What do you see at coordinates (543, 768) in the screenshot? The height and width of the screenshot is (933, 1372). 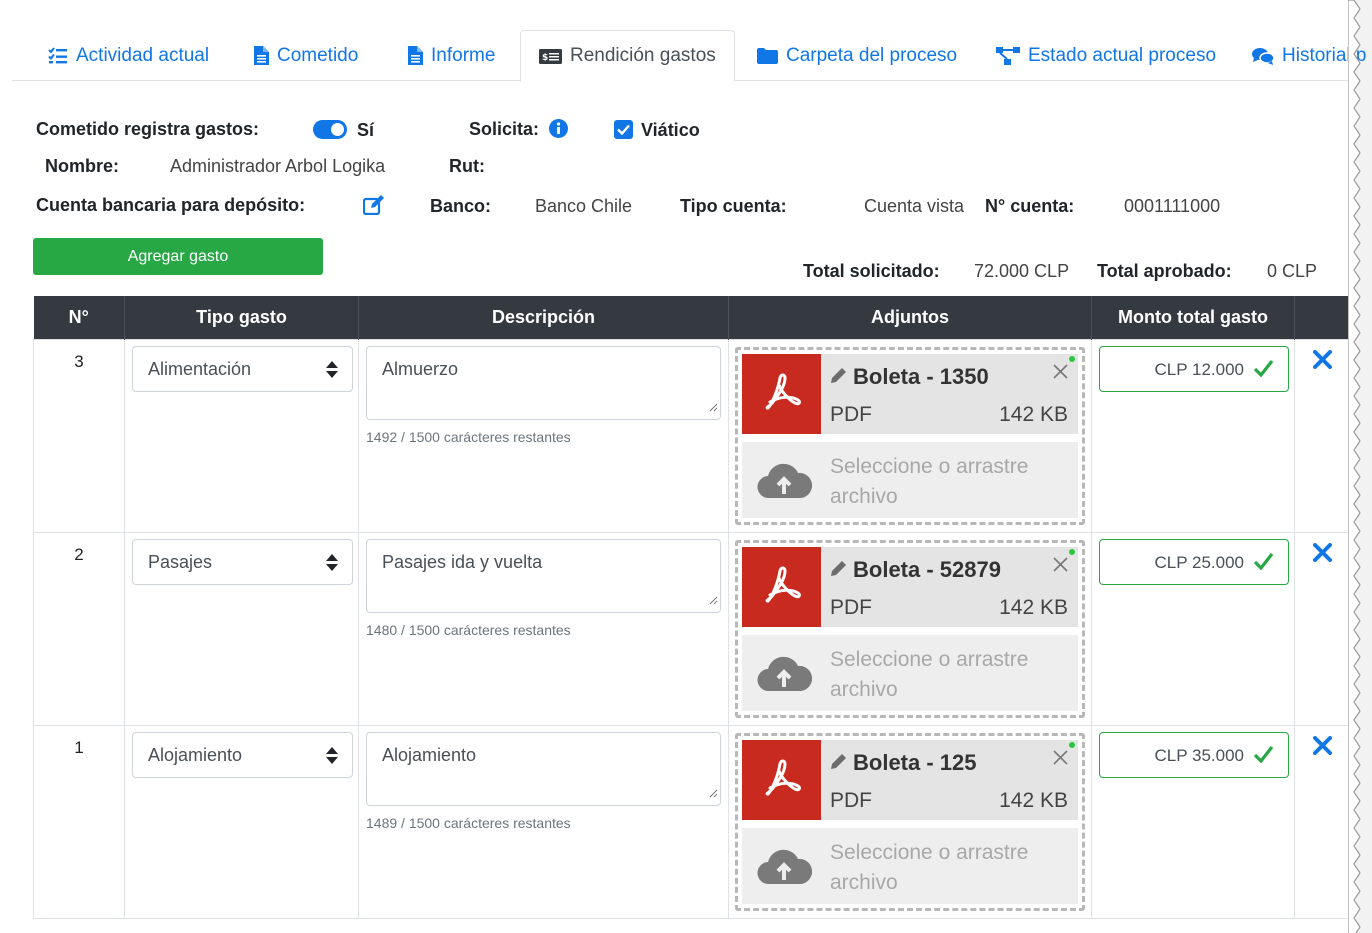 I see `descripcion-textarea: Alojamiento` at bounding box center [543, 768].